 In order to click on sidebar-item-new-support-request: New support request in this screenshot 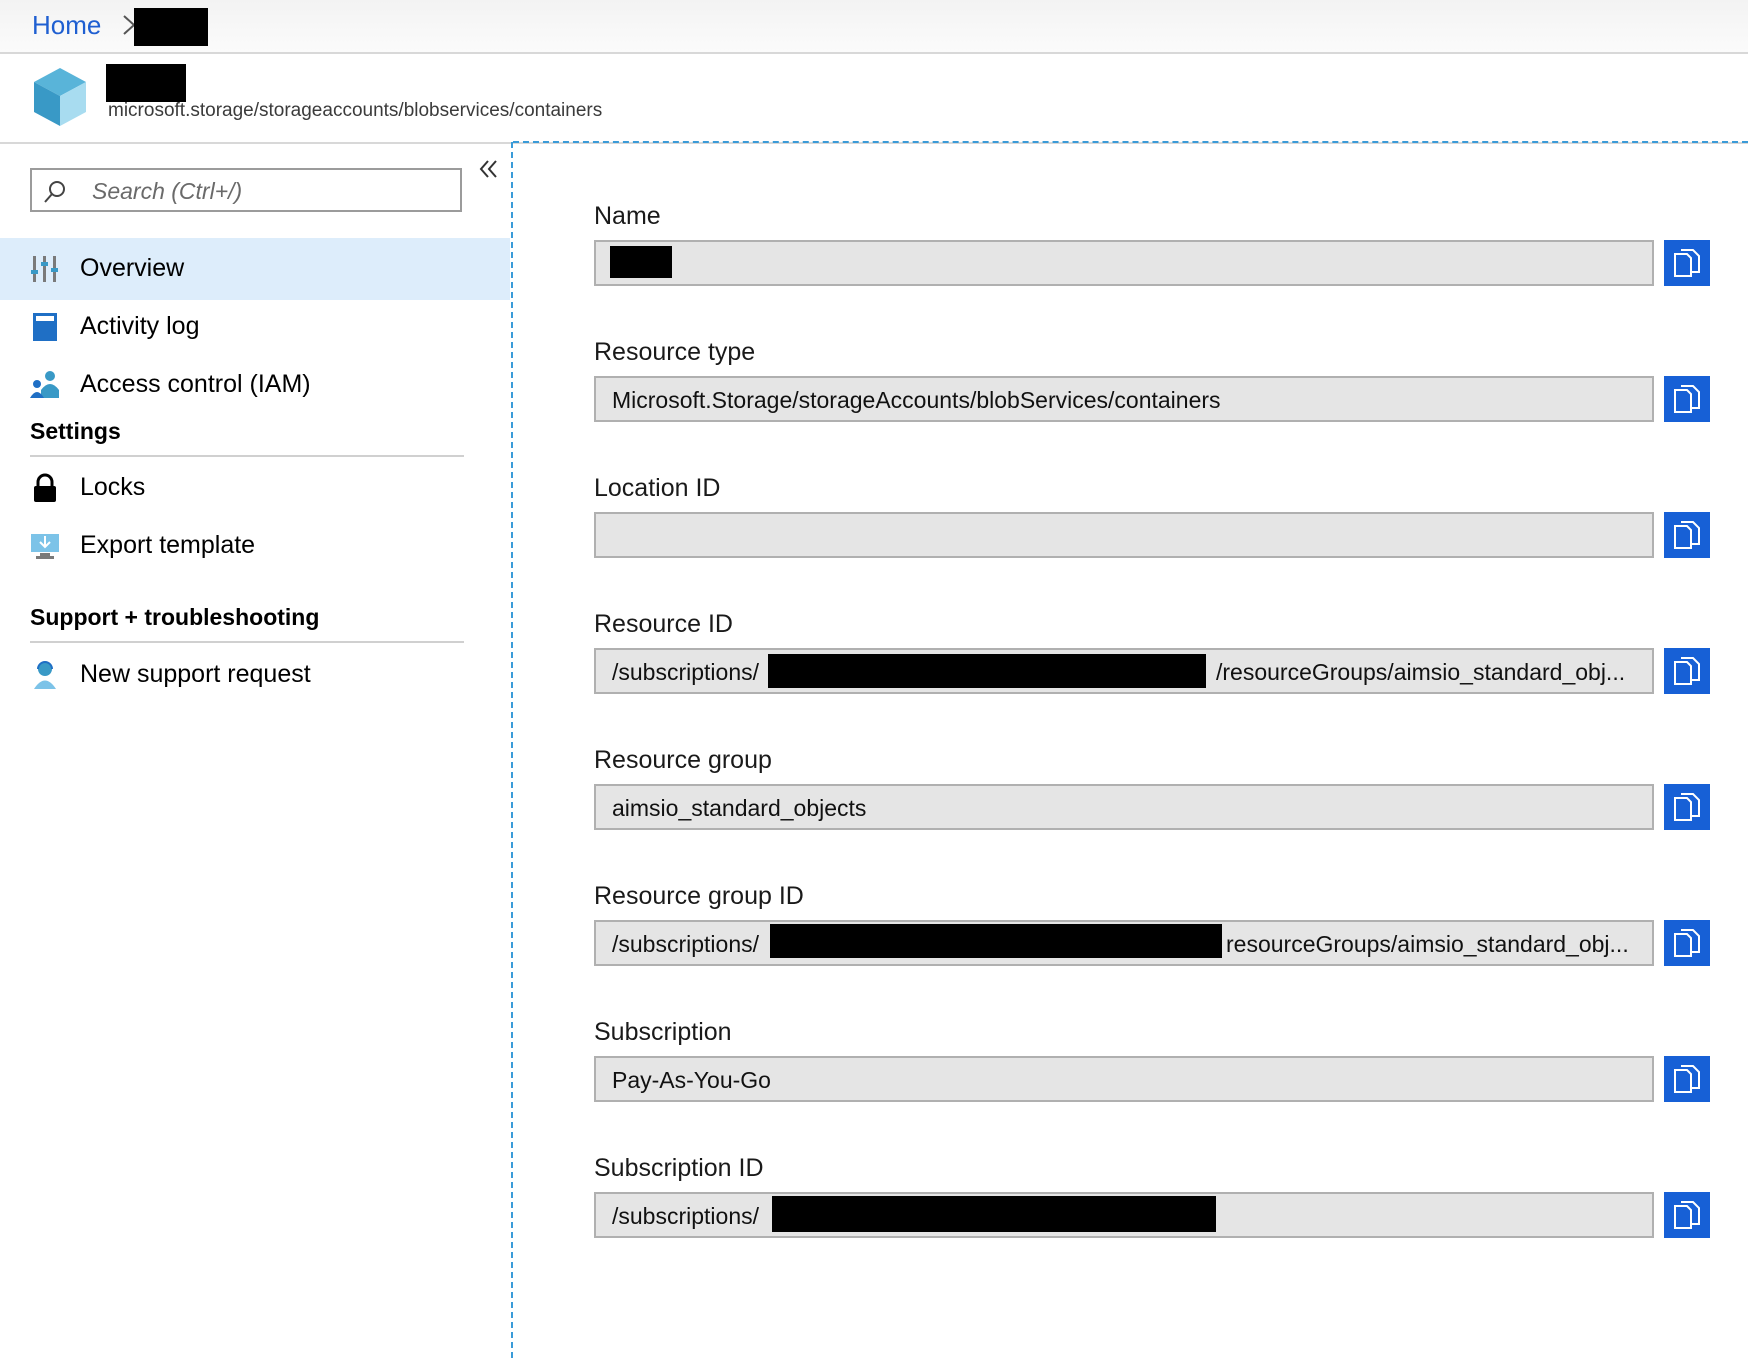, I will do `click(255, 675)`.